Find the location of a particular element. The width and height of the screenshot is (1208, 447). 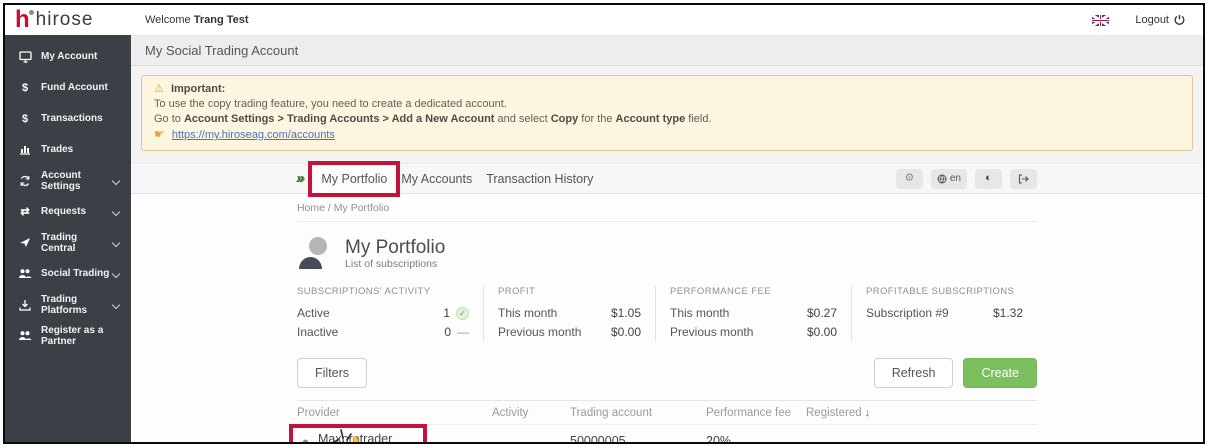

sync-settings-icon is located at coordinates (25, 181).